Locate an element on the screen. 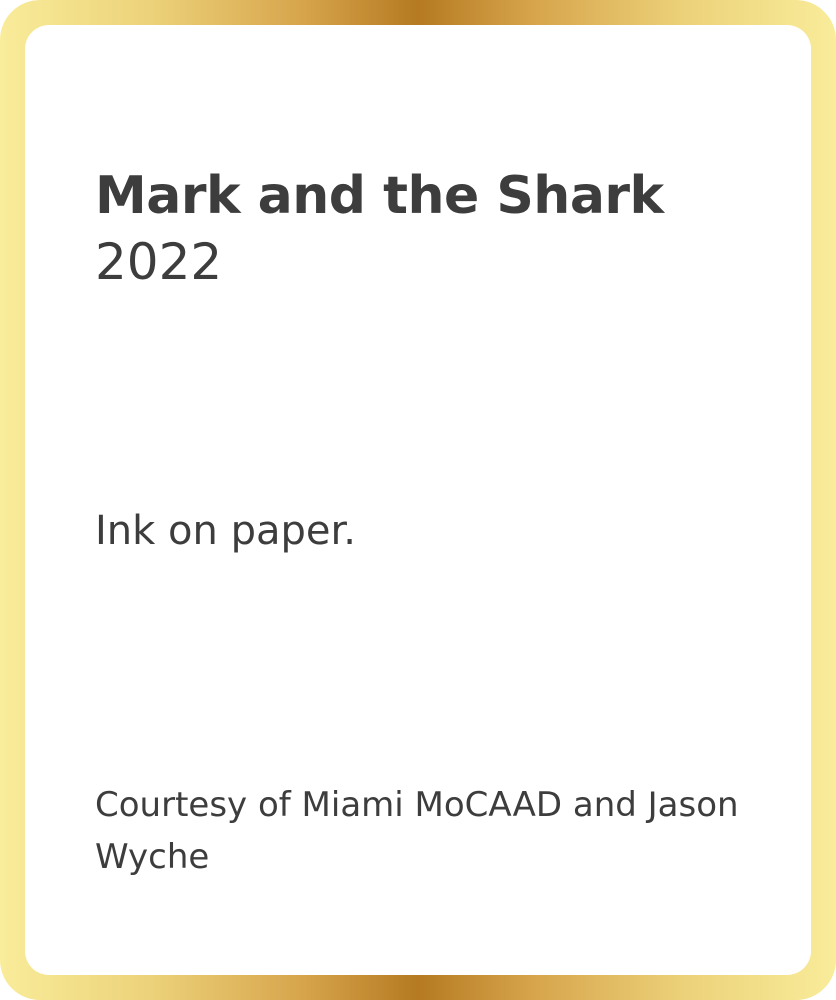 This screenshot has height=1000, width=836. artwork-year: 2022 is located at coordinates (159, 262).